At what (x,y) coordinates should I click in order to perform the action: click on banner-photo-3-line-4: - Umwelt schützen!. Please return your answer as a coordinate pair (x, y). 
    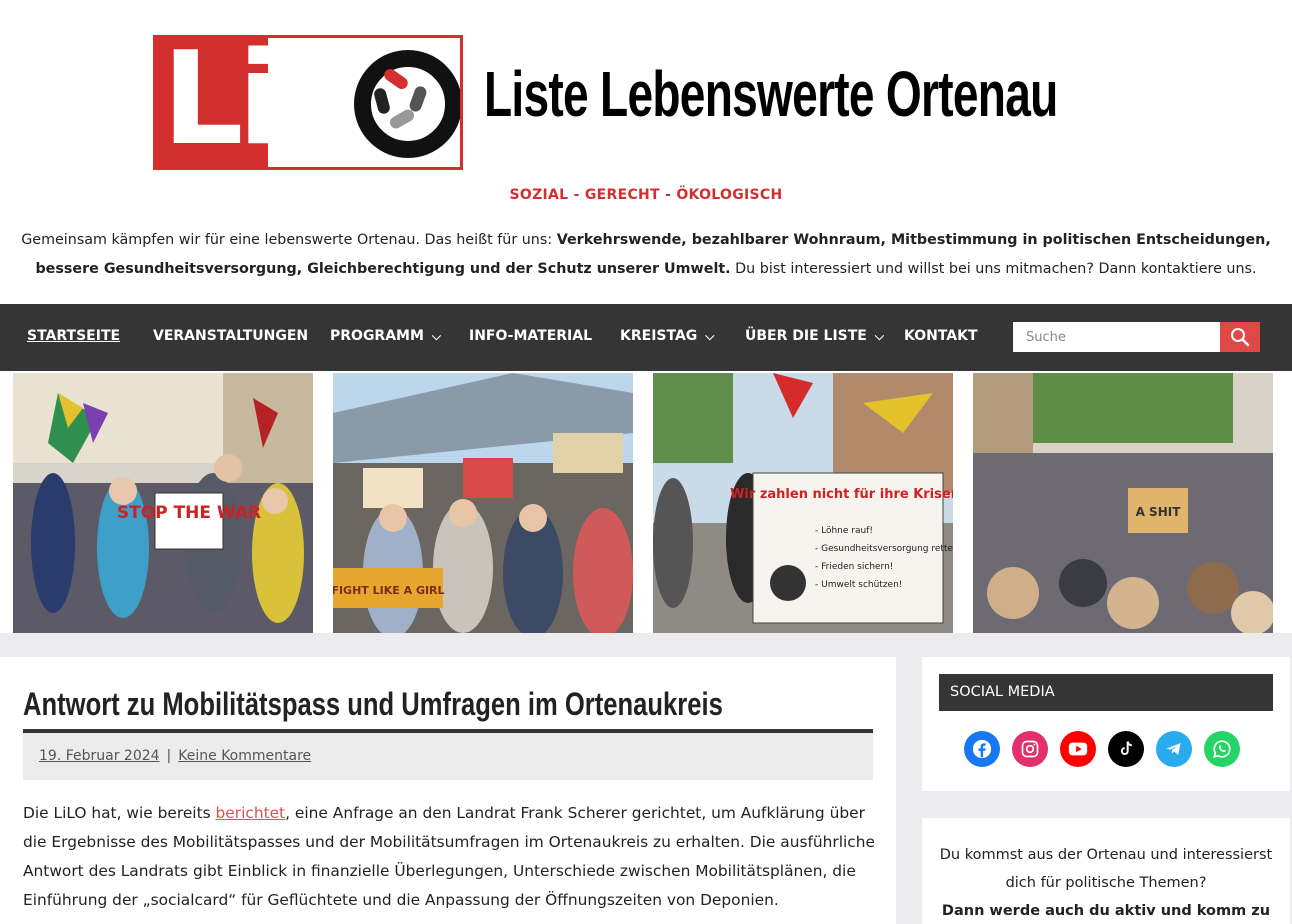
    Looking at the image, I should click on (858, 585).